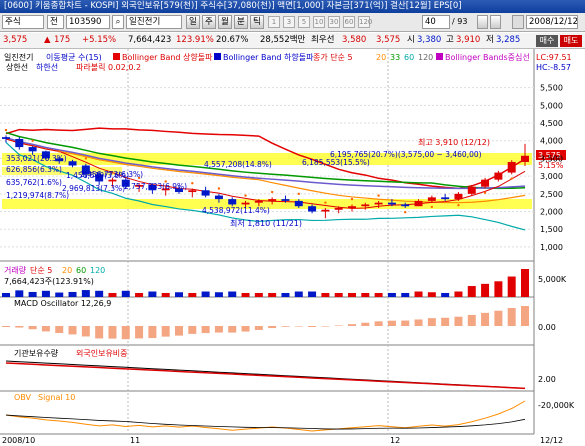 The width and height of the screenshot is (585, 446). What do you see at coordinates (47, 40) in the screenshot?
I see `up-arrow-icon: ▲` at bounding box center [47, 40].